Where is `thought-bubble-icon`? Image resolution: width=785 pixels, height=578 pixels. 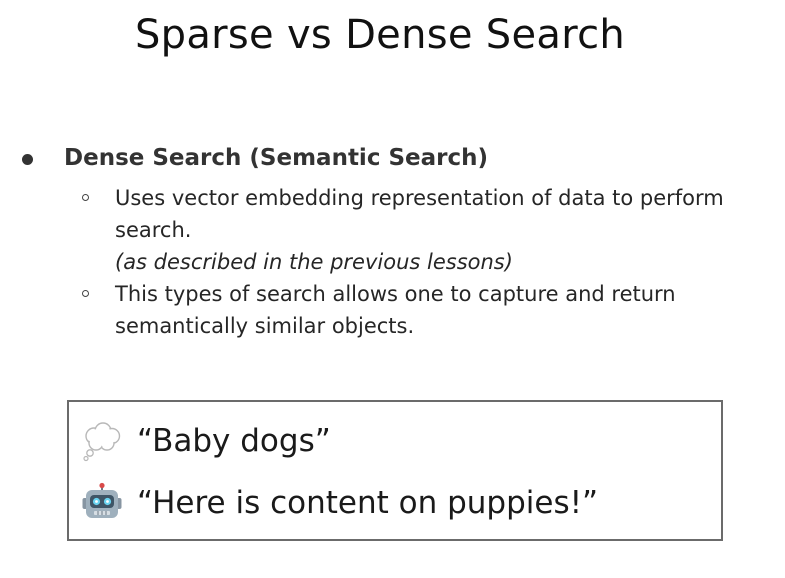 thought-bubble-icon is located at coordinates (102, 441).